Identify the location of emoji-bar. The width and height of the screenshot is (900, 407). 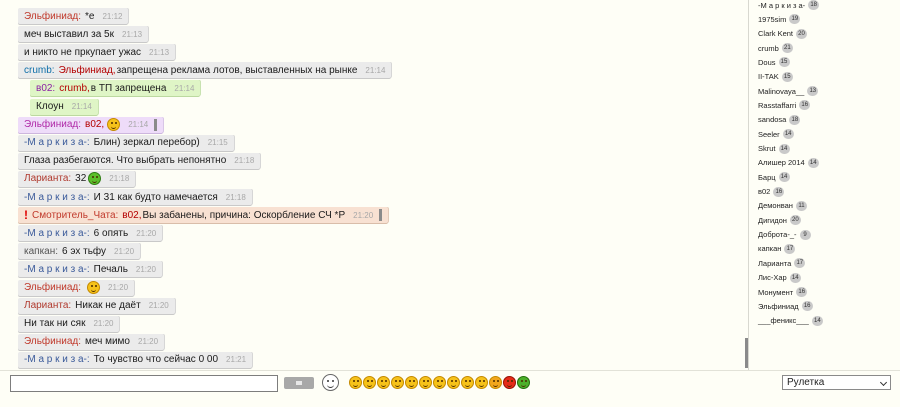
(440, 382).